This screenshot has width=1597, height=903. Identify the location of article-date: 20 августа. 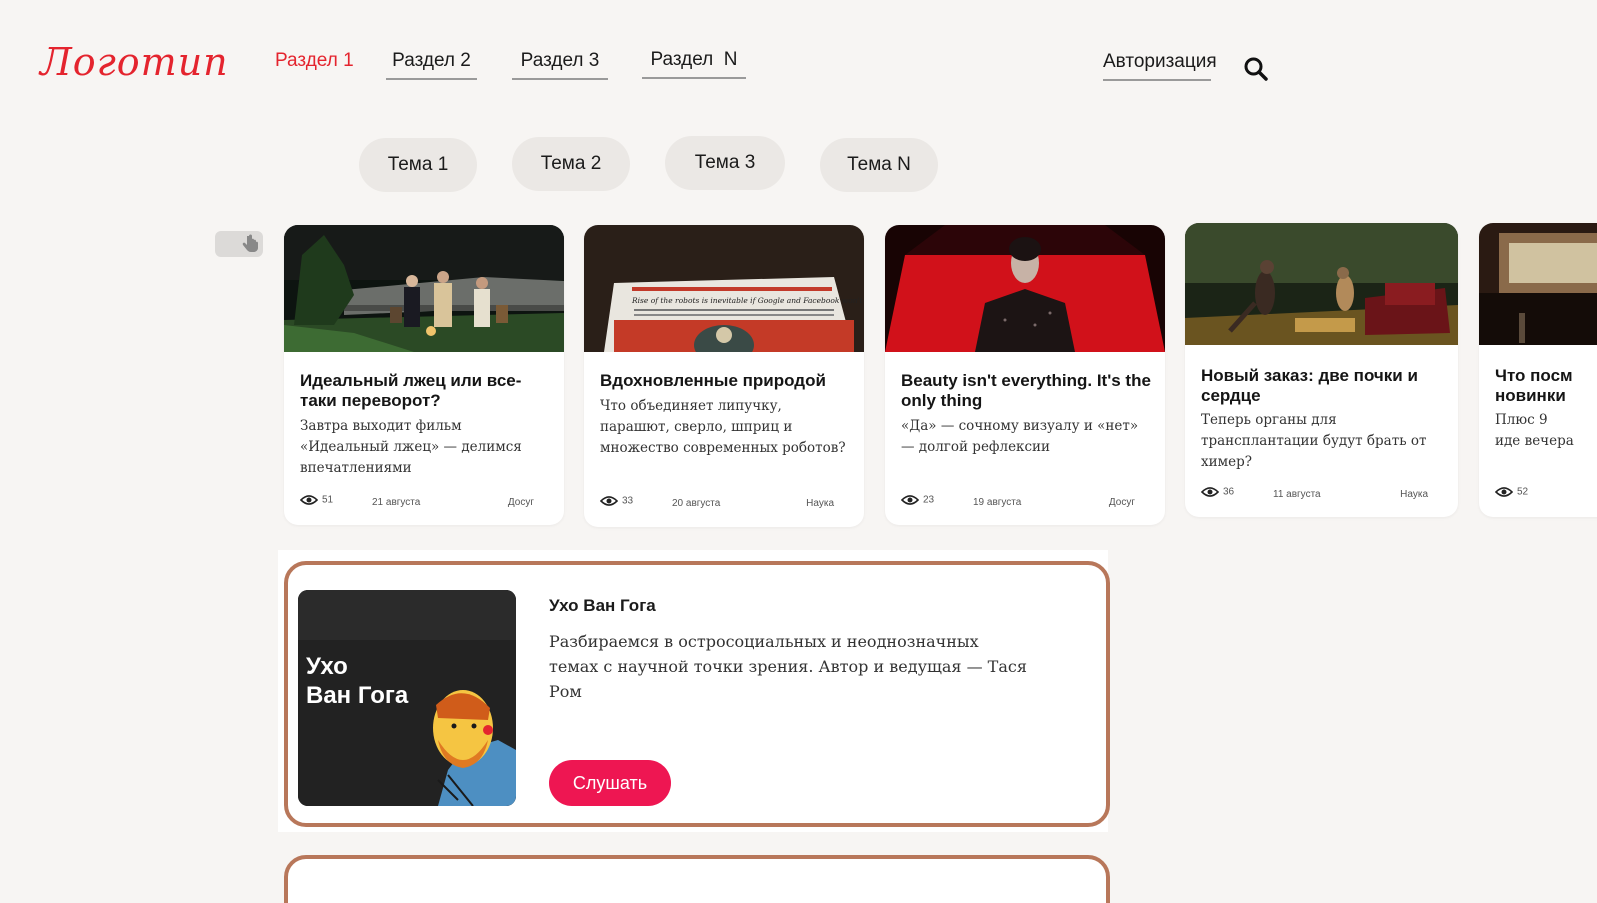
(696, 503).